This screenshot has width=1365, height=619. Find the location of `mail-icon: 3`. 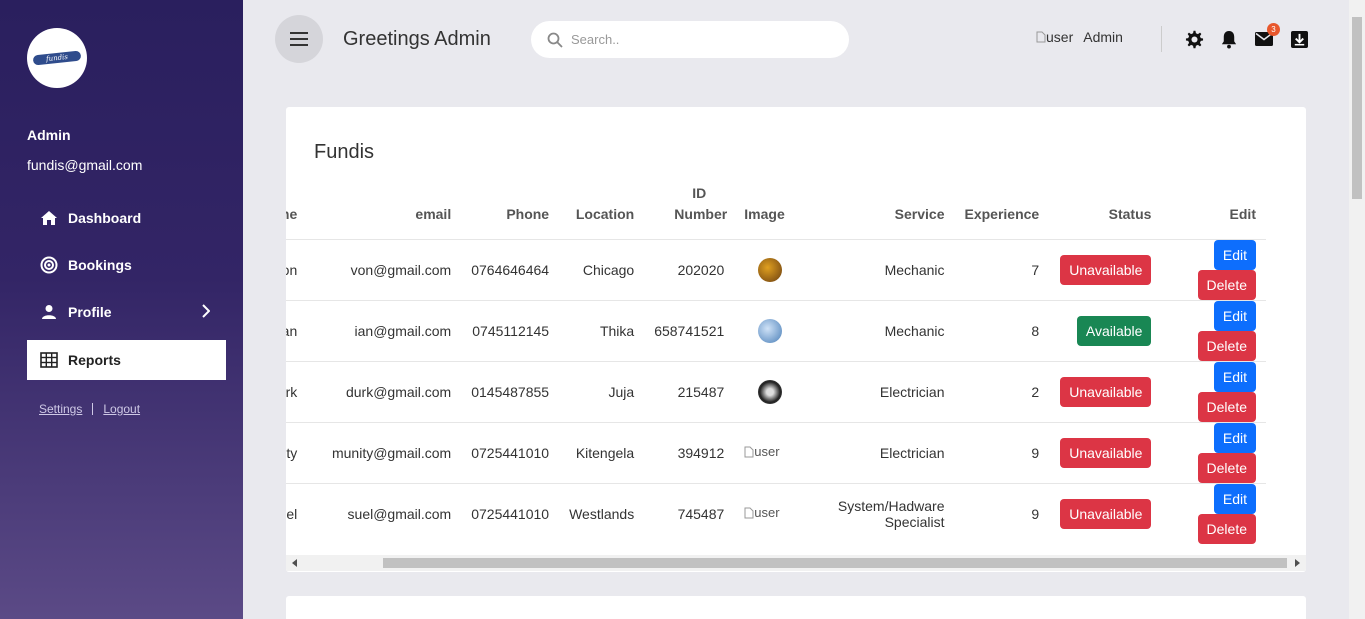

mail-icon: 3 is located at coordinates (1267, 36).